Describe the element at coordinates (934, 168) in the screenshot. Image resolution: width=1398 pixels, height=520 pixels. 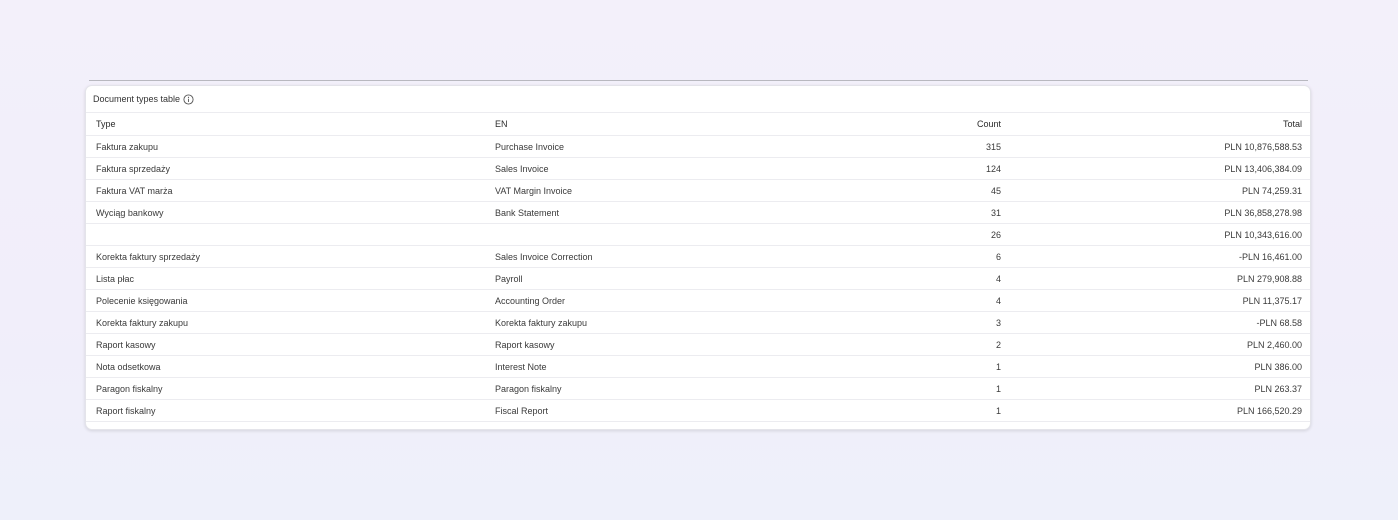
I see `cell-count: 124` at that location.